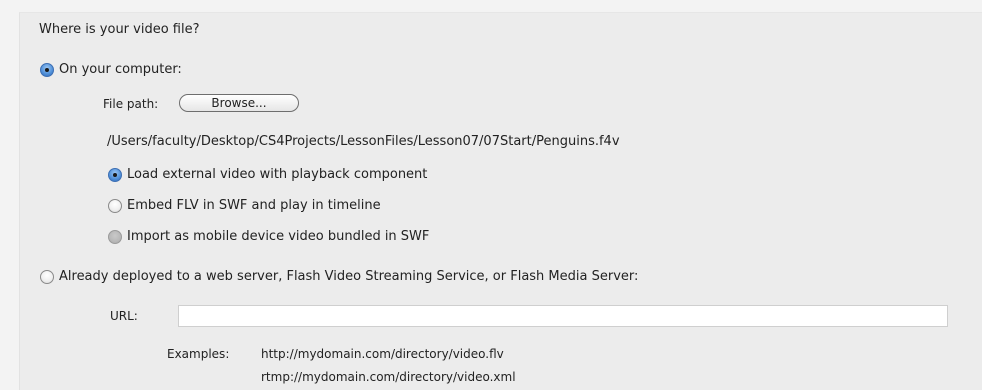 This screenshot has height=390, width=982. Describe the element at coordinates (198, 354) in the screenshot. I see `examples-label: Examples:` at that location.